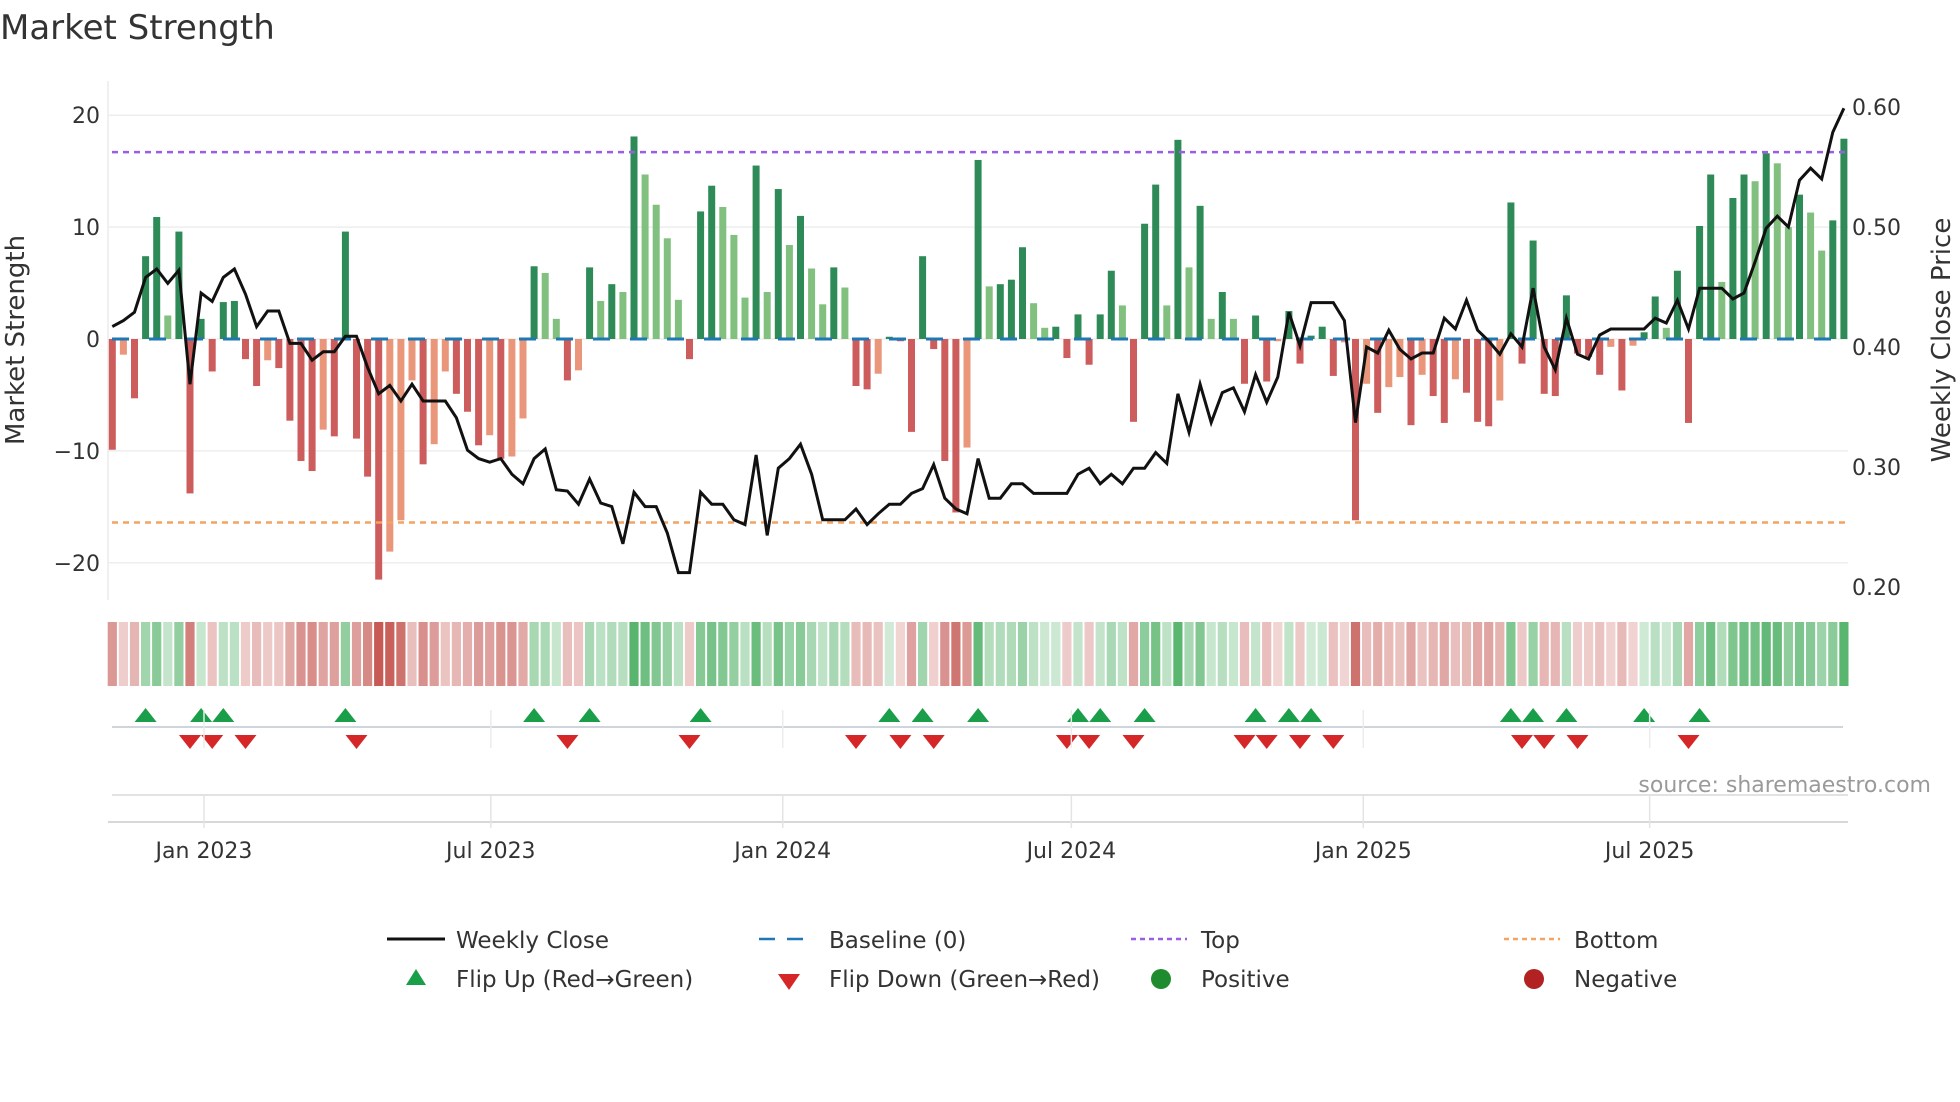 The image size is (1960, 1102). Describe the element at coordinates (416, 977) in the screenshot. I see `triangle-up-icon` at that location.